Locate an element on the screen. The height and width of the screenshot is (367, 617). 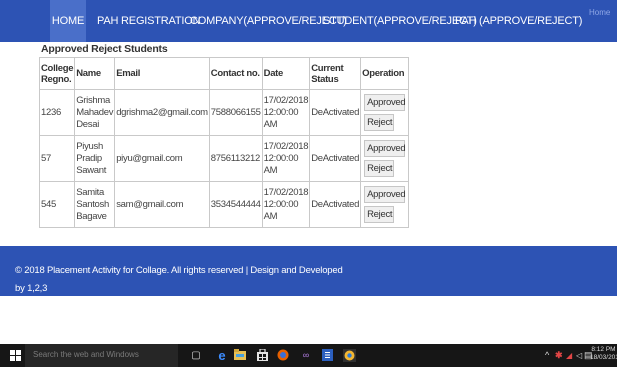
cell-regno: 57 is located at coordinates (57, 158).